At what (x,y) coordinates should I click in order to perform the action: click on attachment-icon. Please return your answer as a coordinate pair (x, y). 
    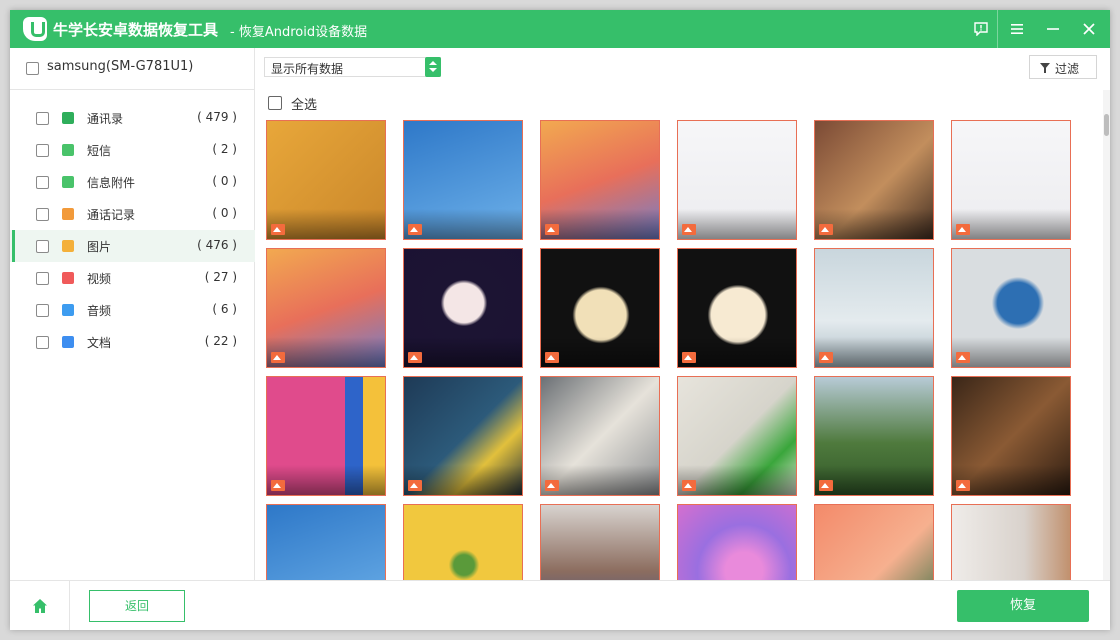
    Looking at the image, I should click on (68, 182).